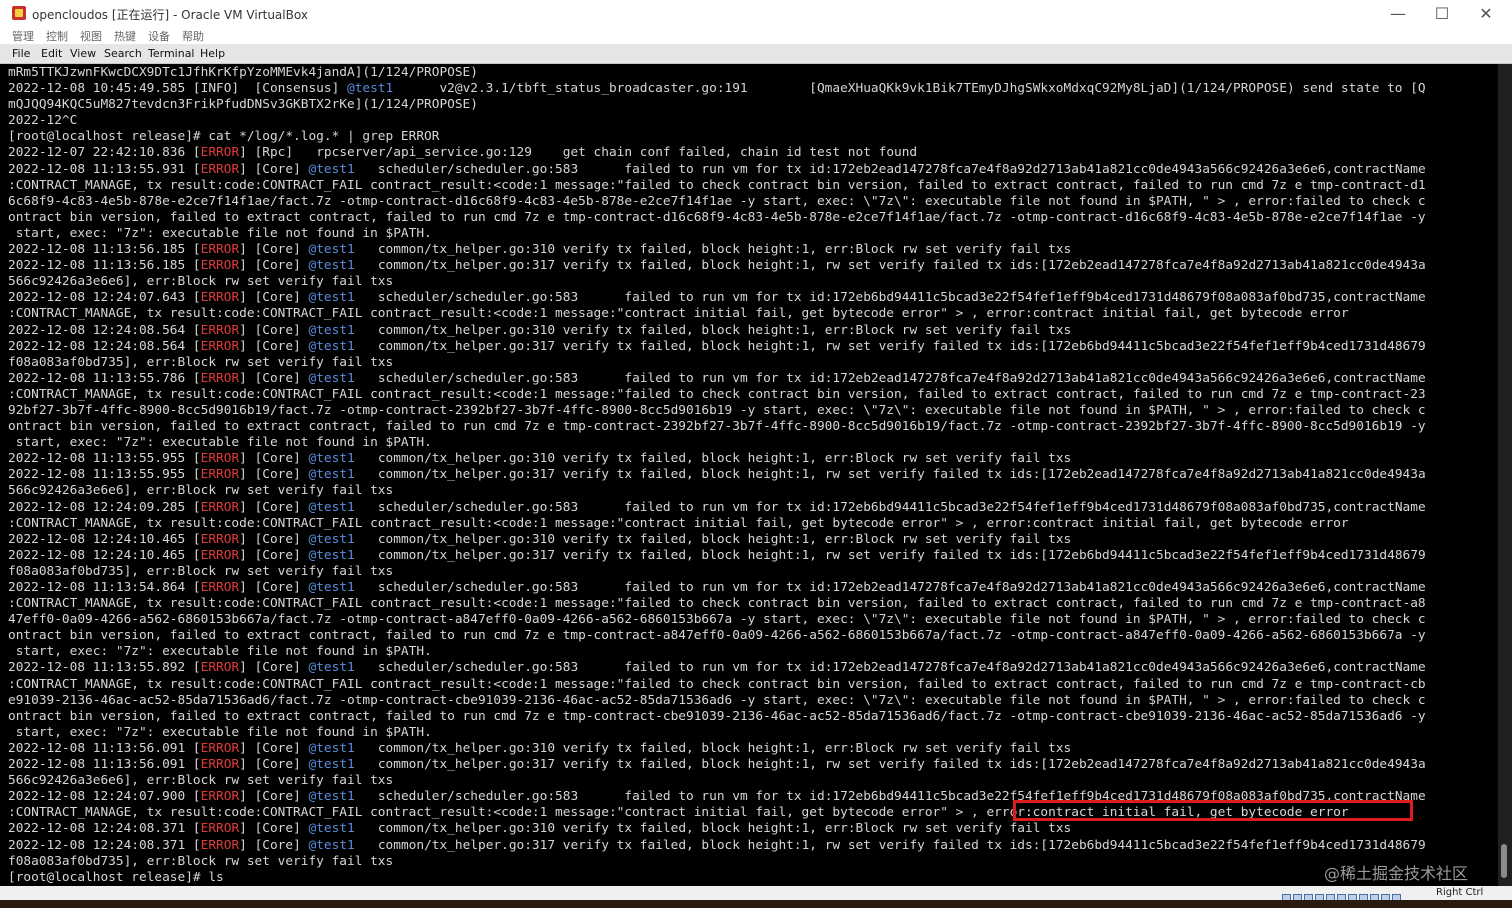 The height and width of the screenshot is (908, 1512). Describe the element at coordinates (104, 266) in the screenshot. I see `log-text: 2022-12-08 11:13:56.185 [` at that location.